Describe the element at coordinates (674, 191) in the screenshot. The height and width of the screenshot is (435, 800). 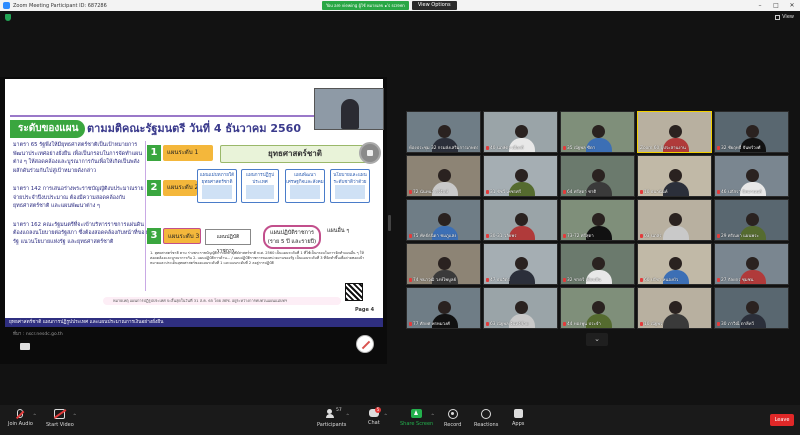
I see `participant-name: 10 ธนานันท์` at that location.